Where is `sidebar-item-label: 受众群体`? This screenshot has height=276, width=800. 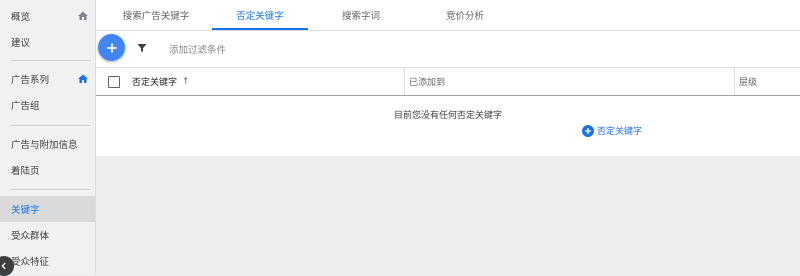 sidebar-item-label: 受众群体 is located at coordinates (30, 236).